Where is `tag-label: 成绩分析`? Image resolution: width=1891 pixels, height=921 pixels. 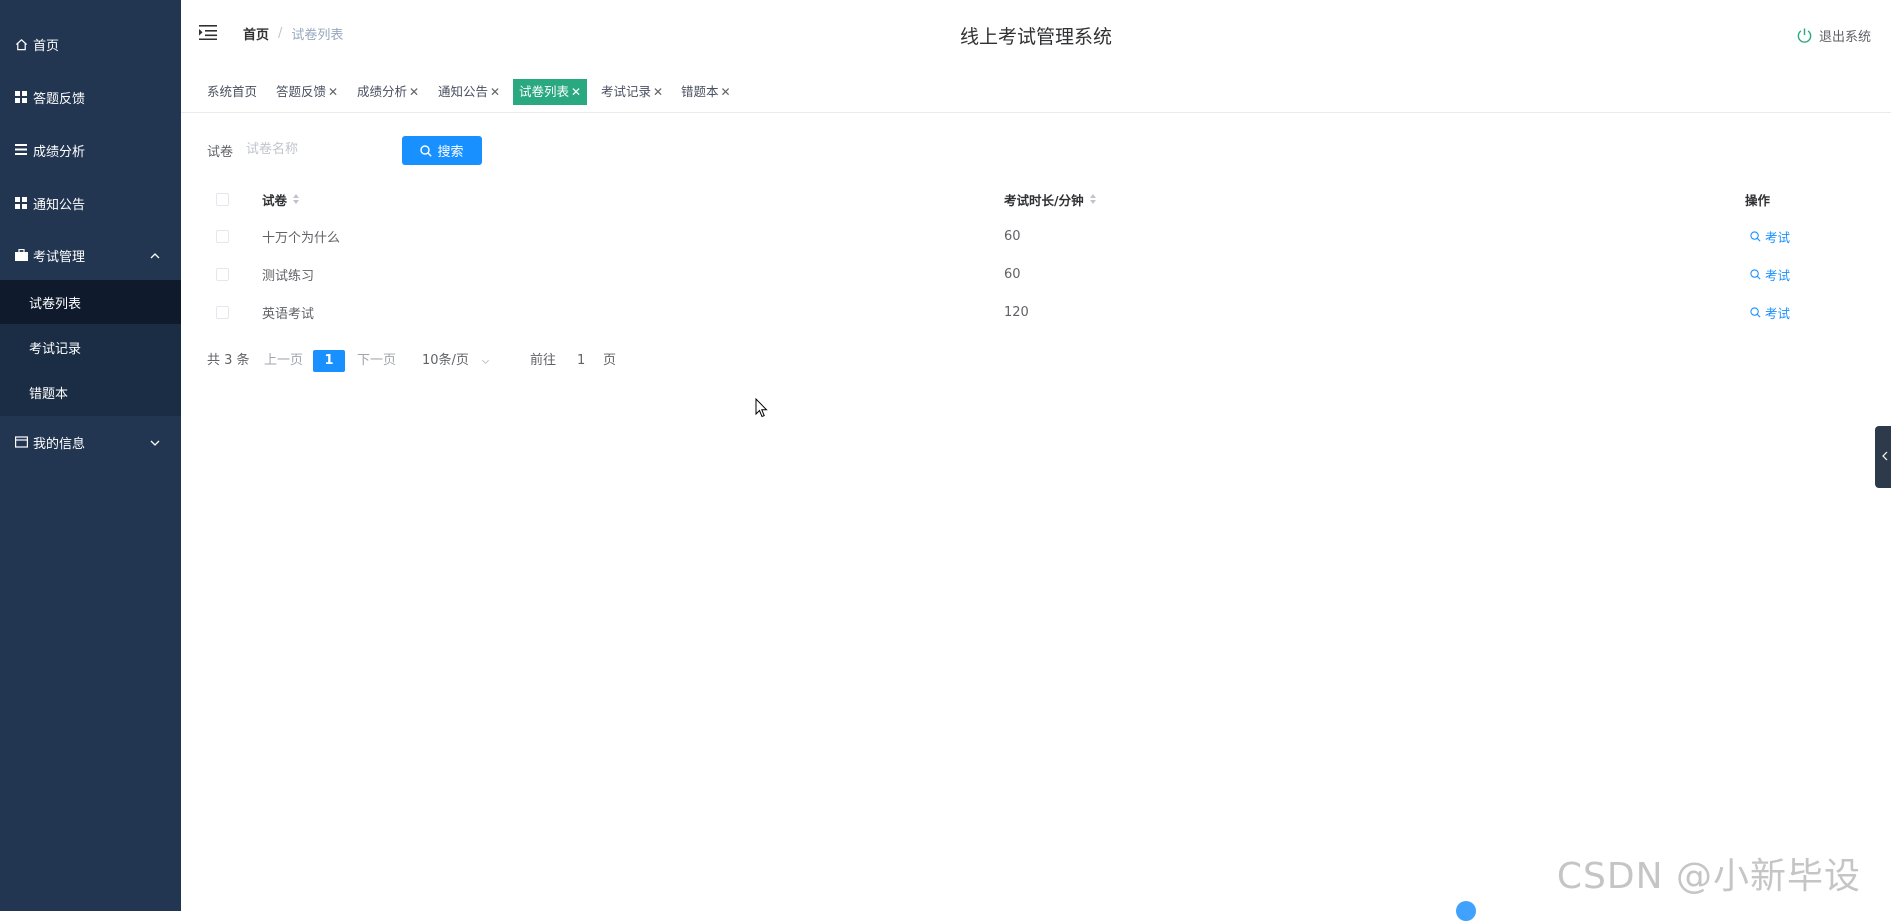
tag-label: 成绩分析 is located at coordinates (382, 91).